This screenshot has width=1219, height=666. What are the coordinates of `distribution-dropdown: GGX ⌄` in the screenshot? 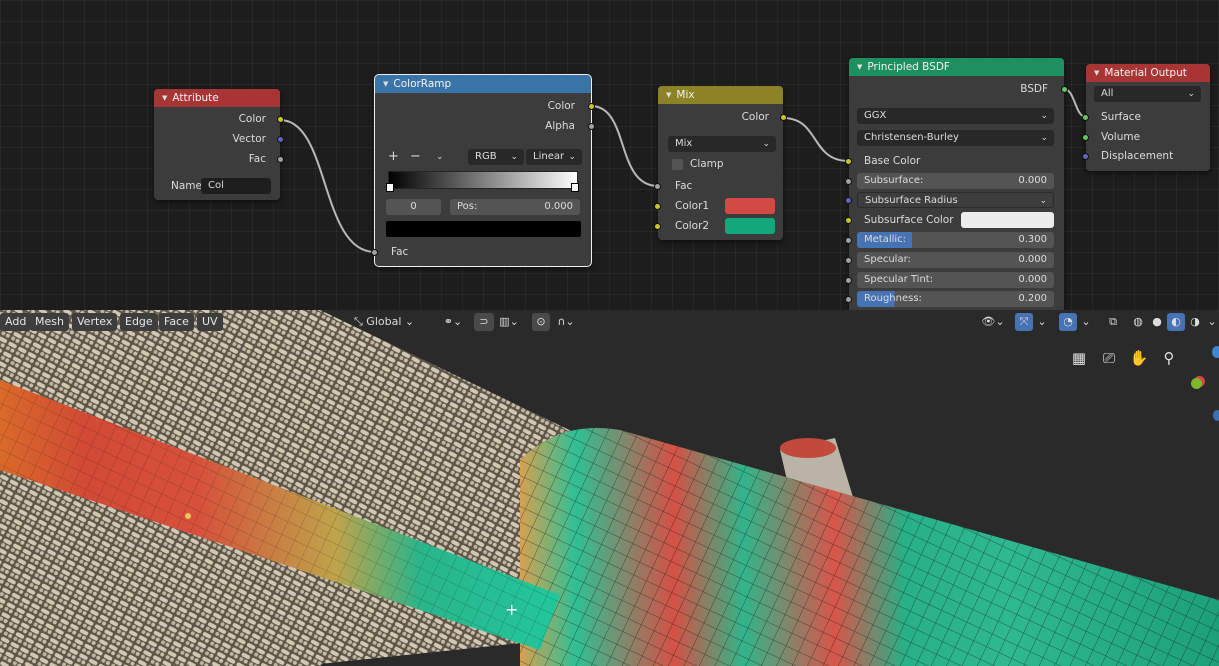 It's located at (955, 116).